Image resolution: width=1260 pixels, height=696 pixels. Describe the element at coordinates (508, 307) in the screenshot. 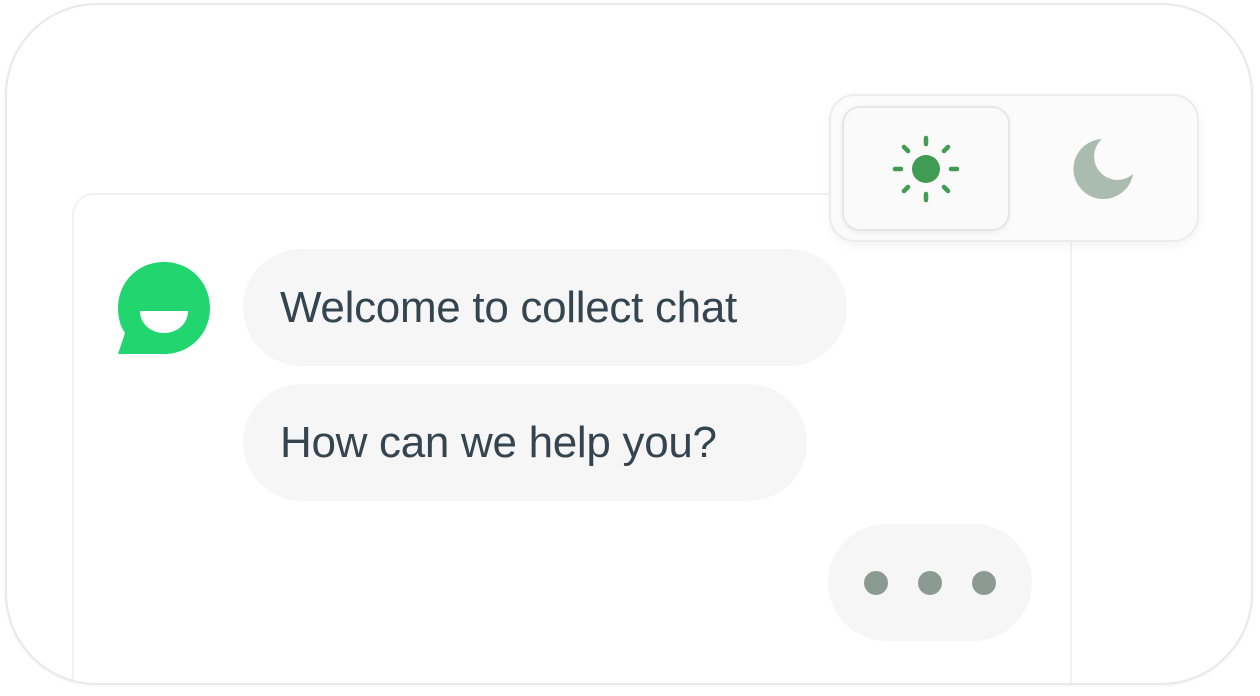

I see `message-text: Welcome to collect chat` at that location.